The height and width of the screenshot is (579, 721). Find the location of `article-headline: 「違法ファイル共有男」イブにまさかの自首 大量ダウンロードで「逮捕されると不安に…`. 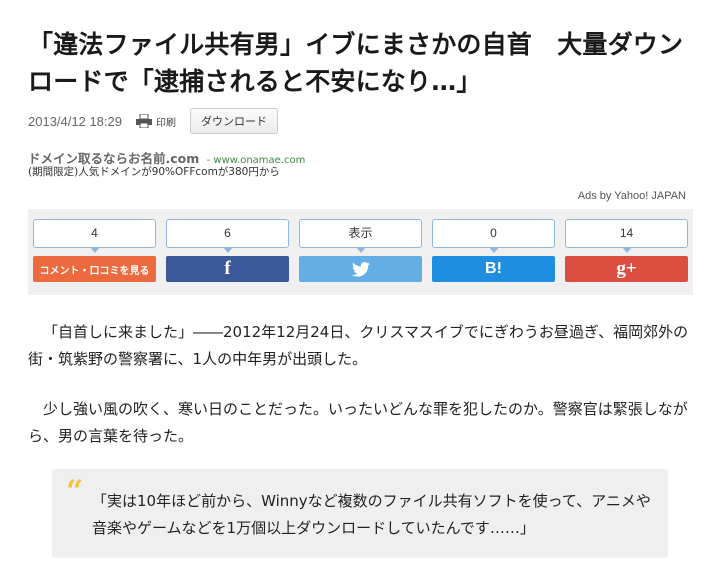

article-headline: 「違法ファイル共有男」イブにまさかの自首 大量ダウンロードで「逮捕されると不安に… is located at coordinates (356, 63).